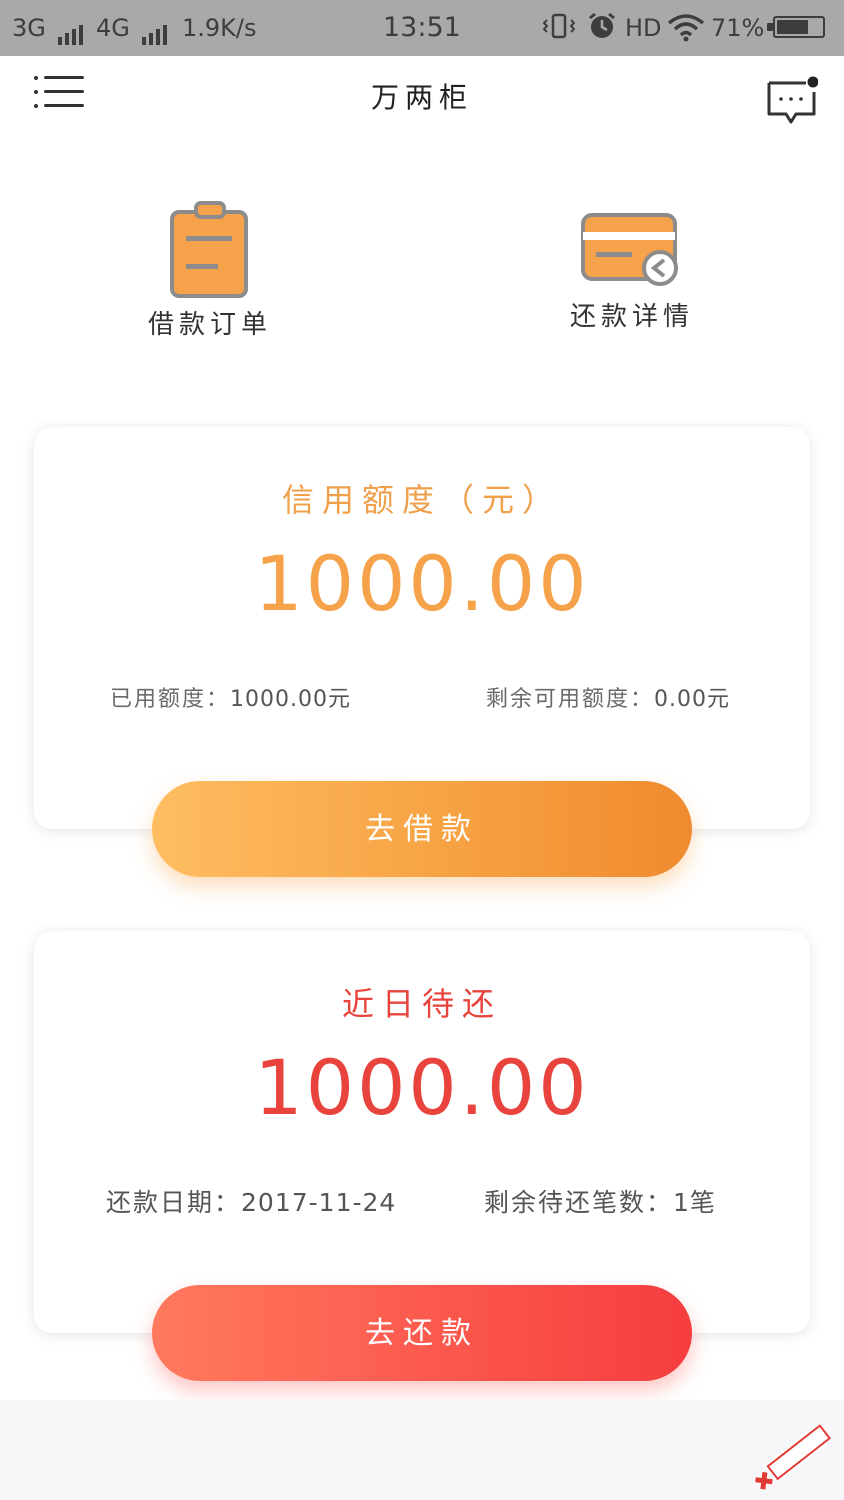  I want to click on watermark-logo, so click(792, 1455).